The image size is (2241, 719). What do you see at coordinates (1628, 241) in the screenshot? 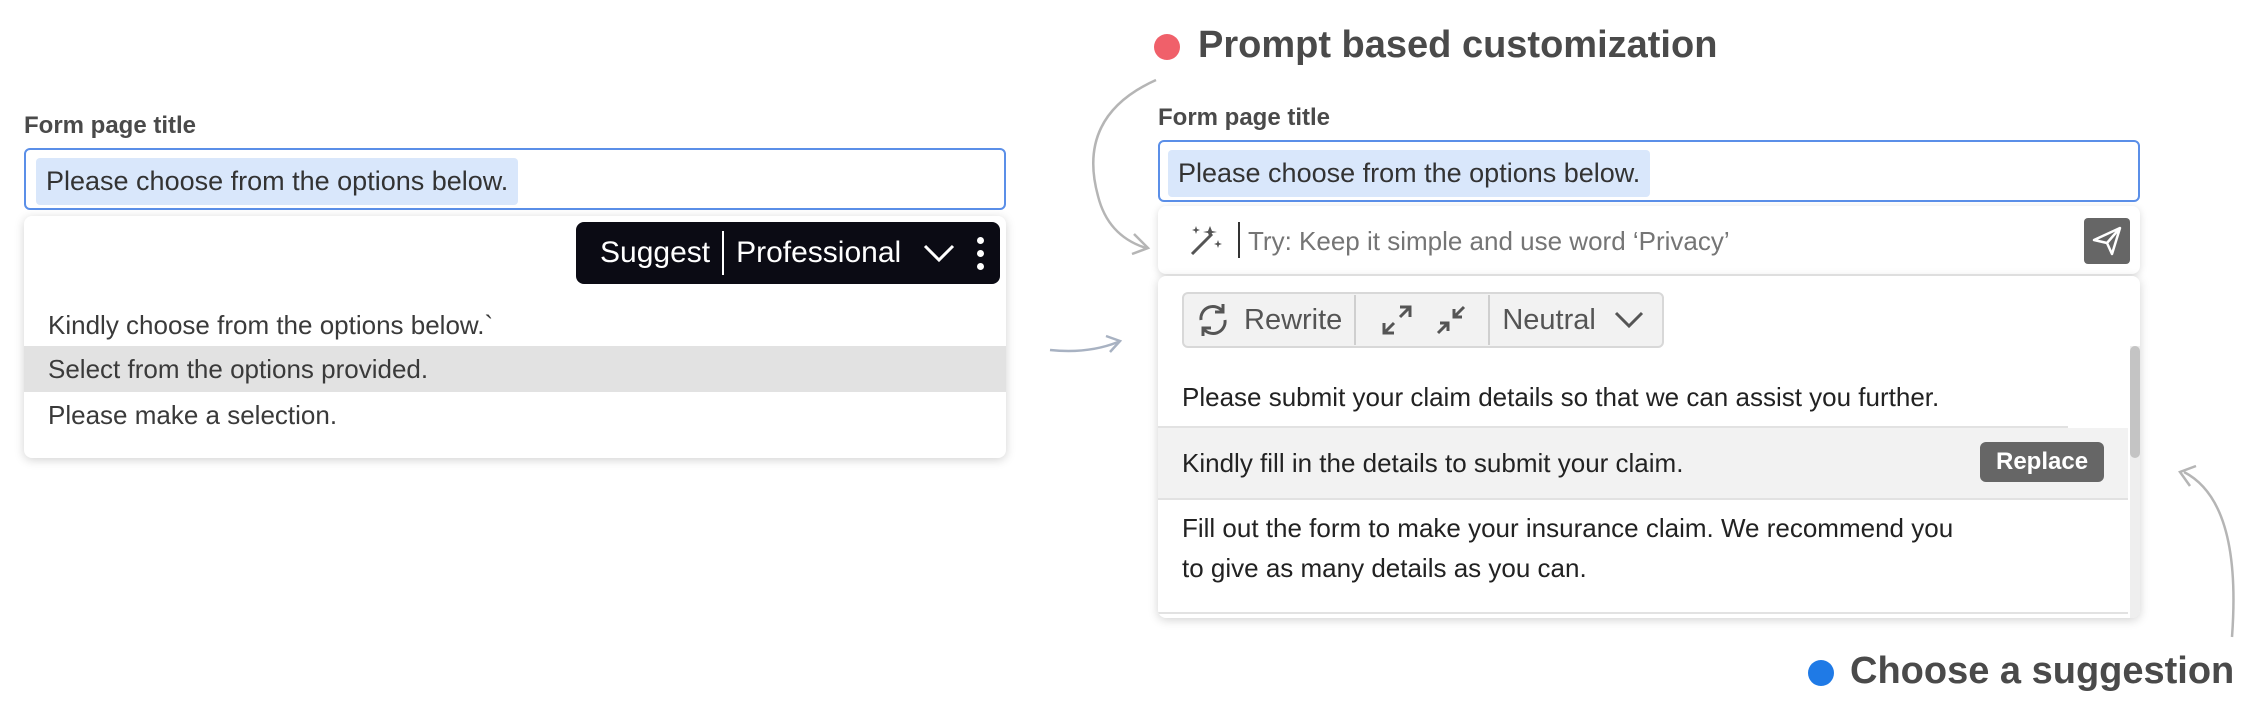
I see `prompt-input` at bounding box center [1628, 241].